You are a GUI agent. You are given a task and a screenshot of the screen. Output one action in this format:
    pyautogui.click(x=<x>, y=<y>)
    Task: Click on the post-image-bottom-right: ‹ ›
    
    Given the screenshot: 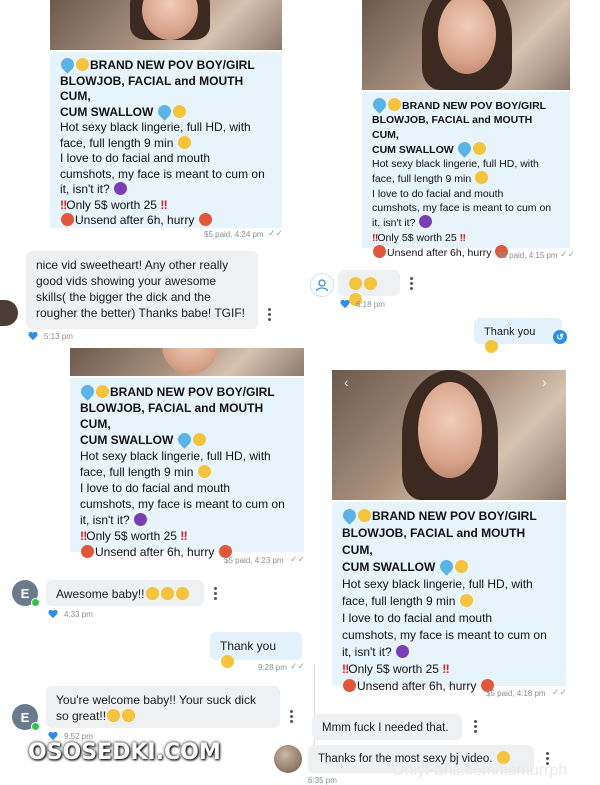 What is the action you would take?
    pyautogui.click(x=449, y=435)
    